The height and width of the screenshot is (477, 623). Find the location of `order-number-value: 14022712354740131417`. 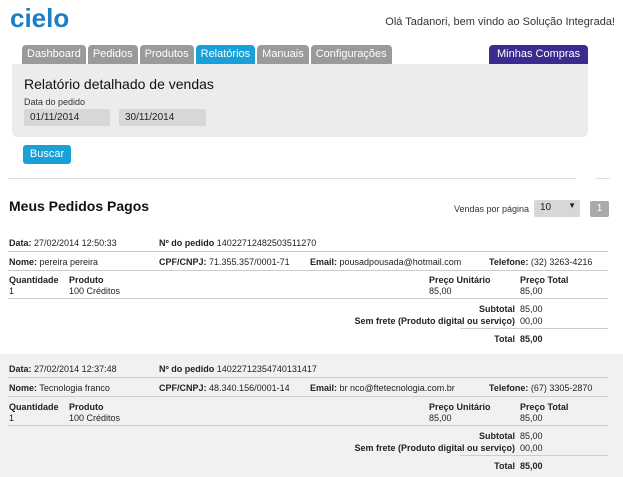

order-number-value: 14022712354740131417 is located at coordinates (266, 369).